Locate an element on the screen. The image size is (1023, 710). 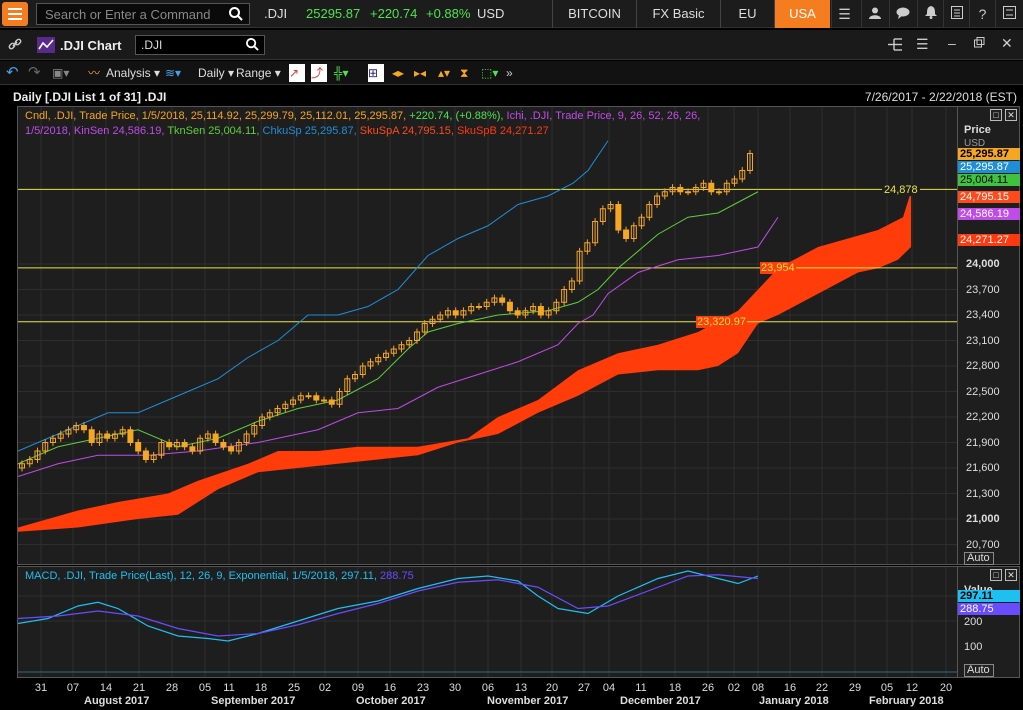
chat-icon is located at coordinates (902, 14).